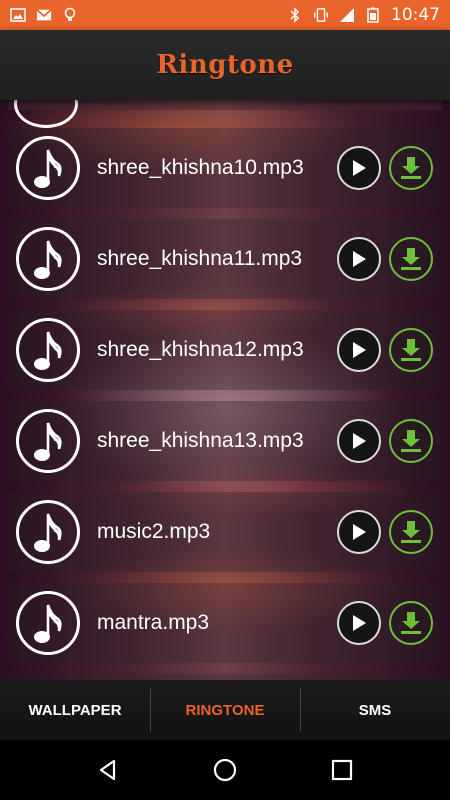 The height and width of the screenshot is (800, 450). I want to click on vibrate-icon, so click(321, 15).